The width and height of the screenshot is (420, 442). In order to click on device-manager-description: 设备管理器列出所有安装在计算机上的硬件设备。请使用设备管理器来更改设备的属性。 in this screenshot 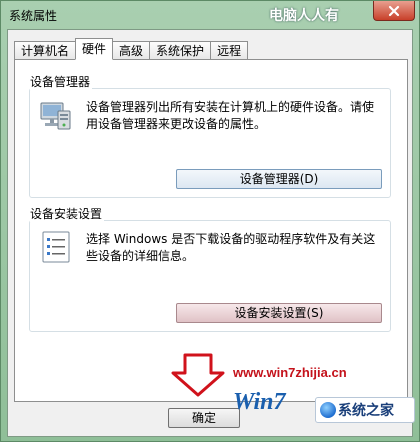, I will do `click(230, 115)`.